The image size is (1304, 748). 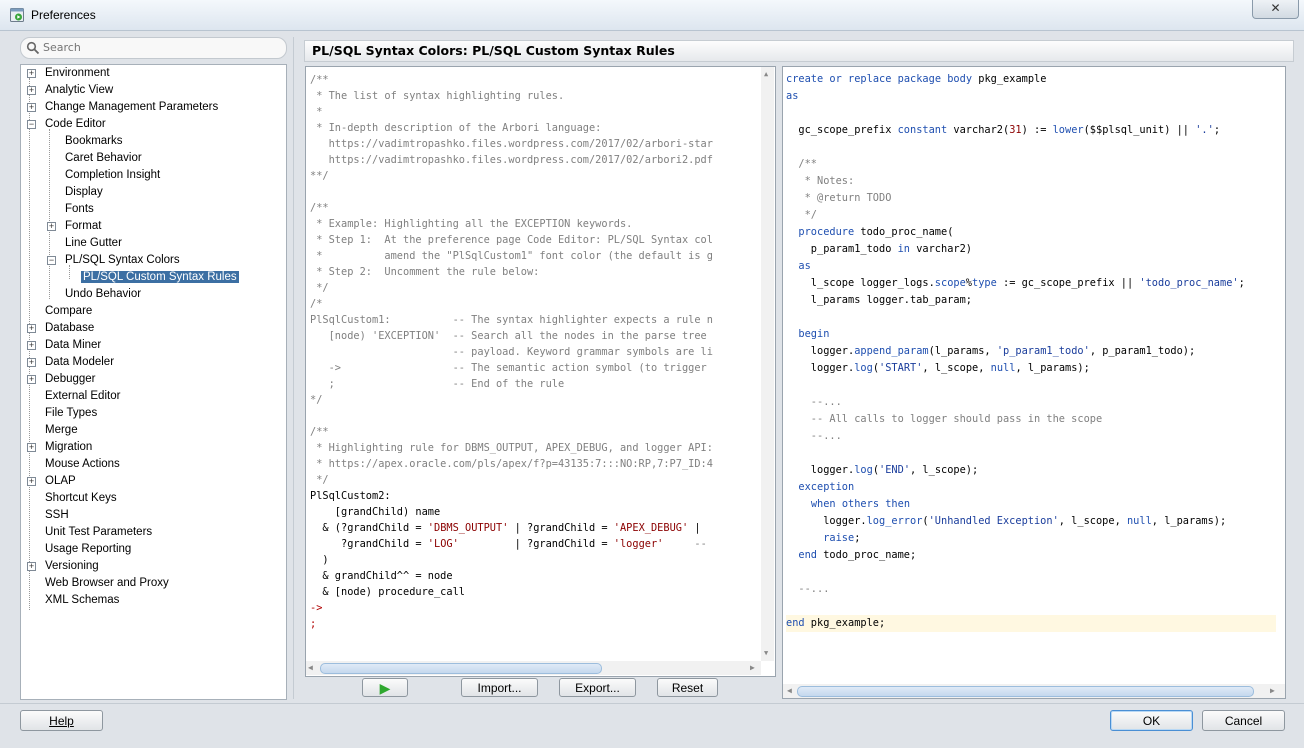 I want to click on scroll-down-icon: ▼, so click(x=766, y=653).